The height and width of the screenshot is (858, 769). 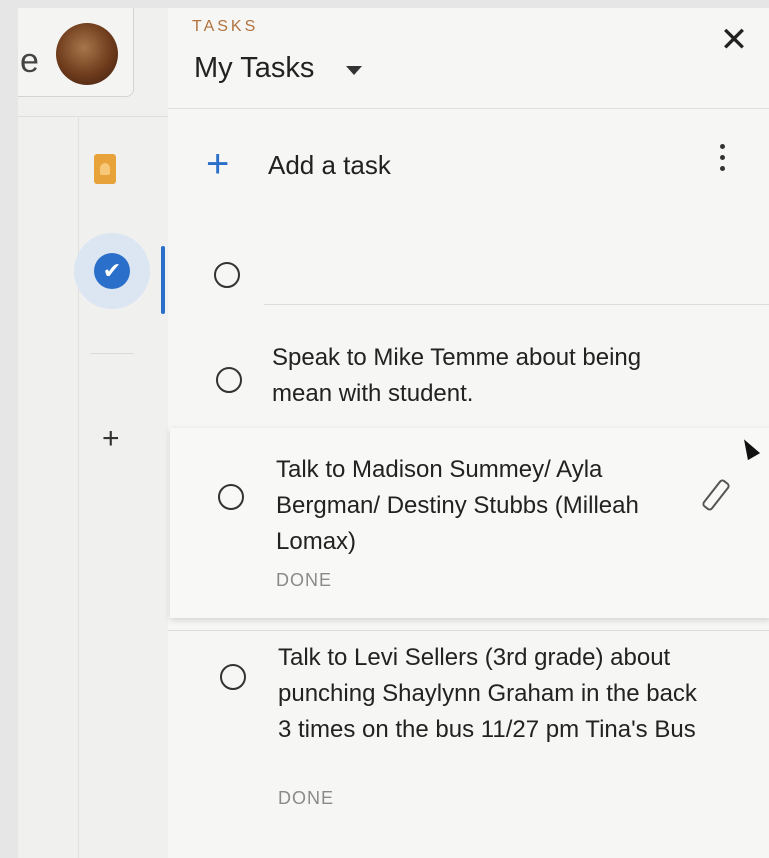 I want to click on plus-icon: +, so click(x=218, y=164).